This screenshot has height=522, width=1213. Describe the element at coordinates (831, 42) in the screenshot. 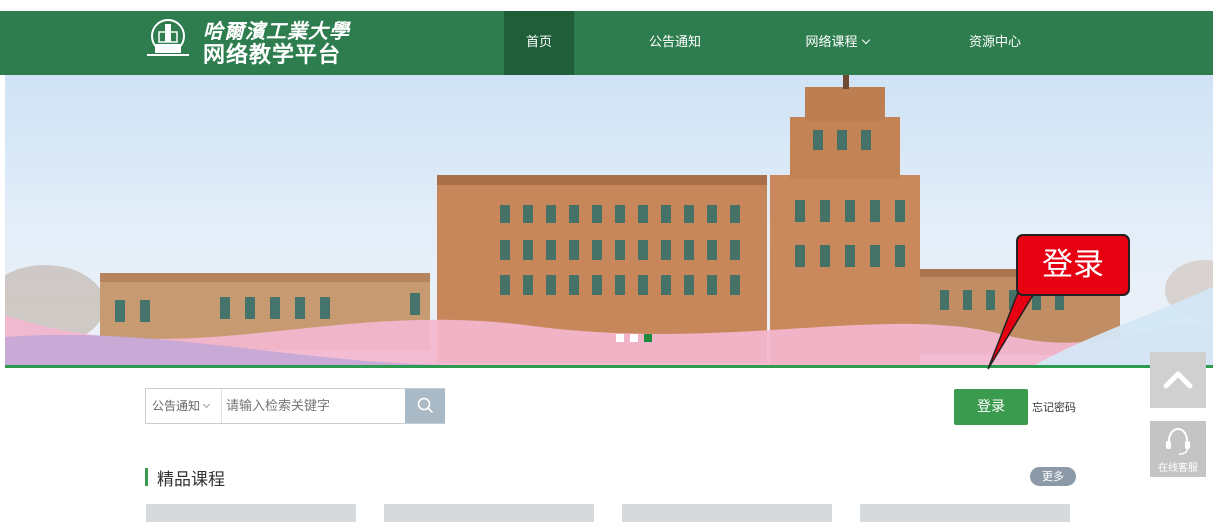

I see `nav-online-courses-label: 网络课程` at that location.